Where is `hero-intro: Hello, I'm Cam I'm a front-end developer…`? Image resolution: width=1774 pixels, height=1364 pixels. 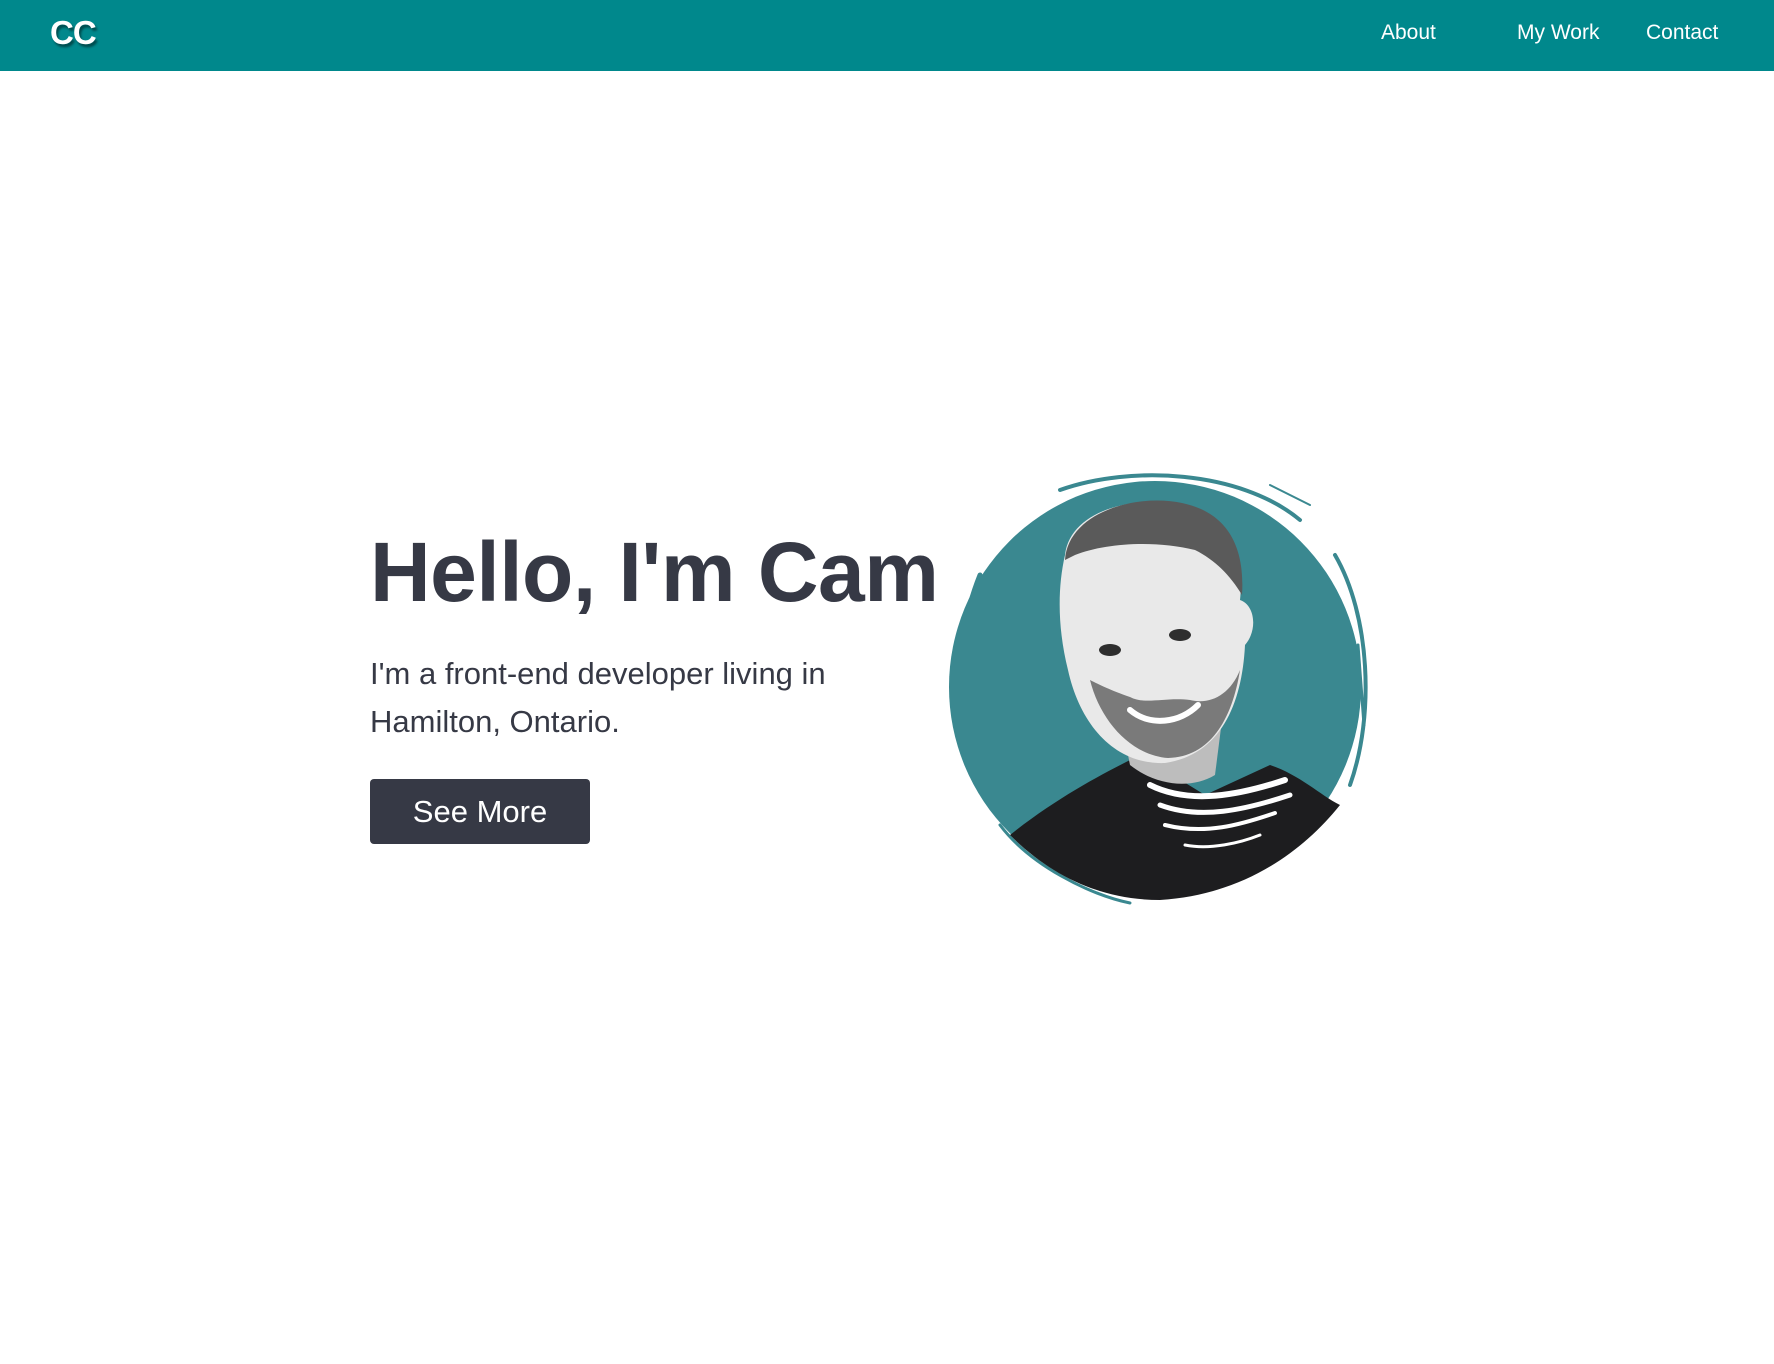 hero-intro: Hello, I'm Cam I'm a front-end developer… is located at coordinates (654, 684).